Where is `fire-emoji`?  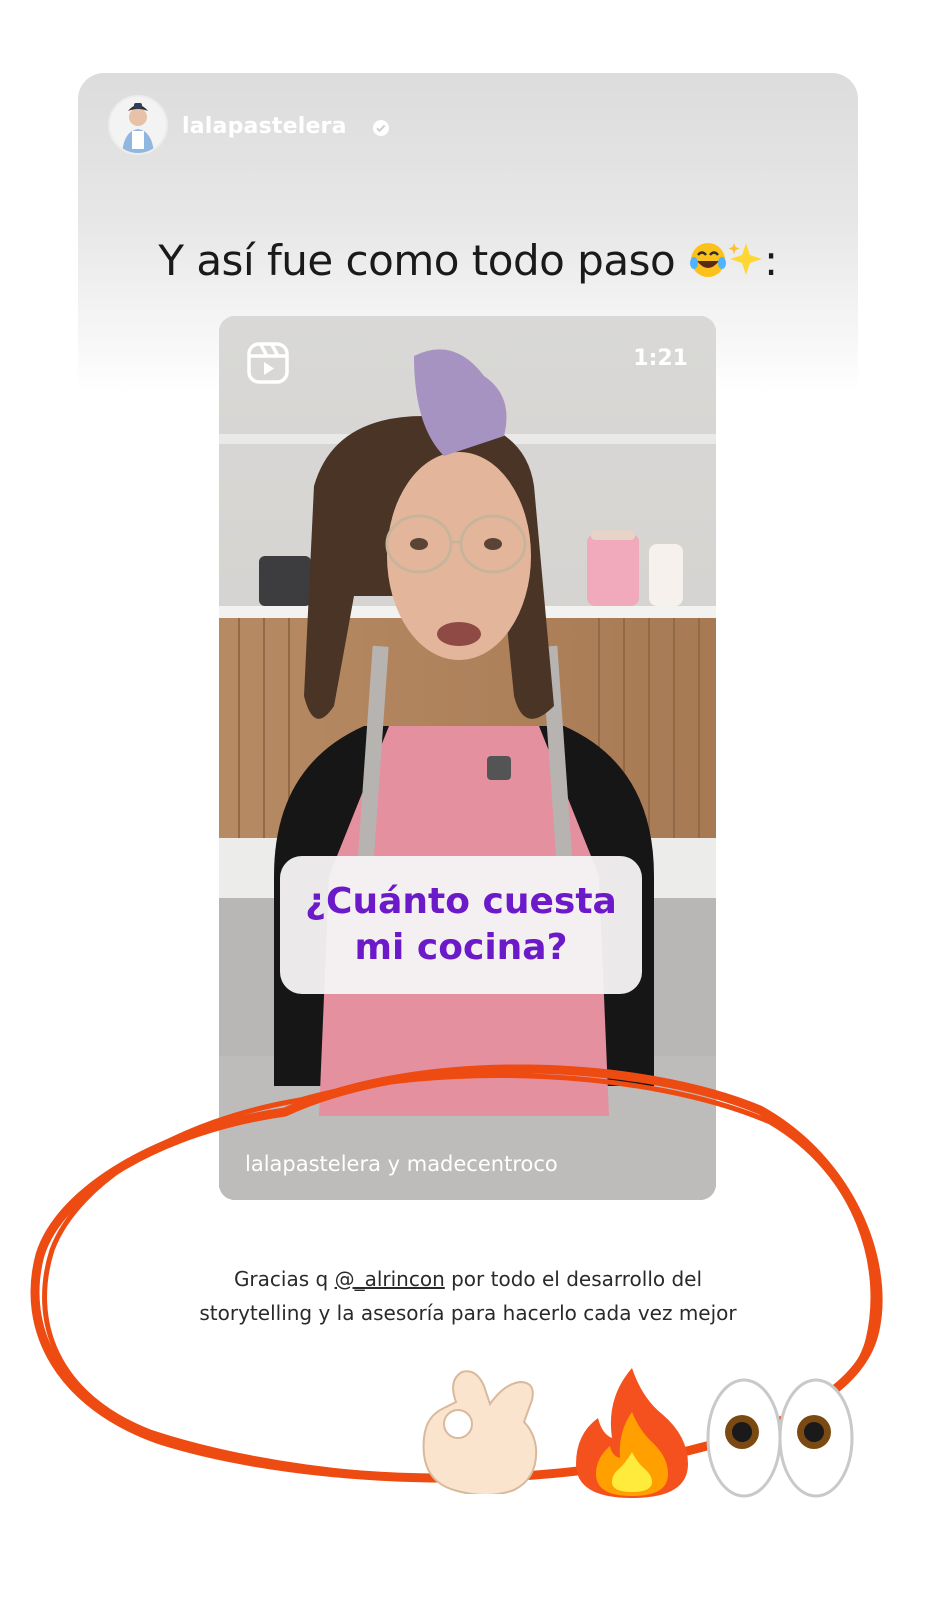 fire-emoji is located at coordinates (632, 1433).